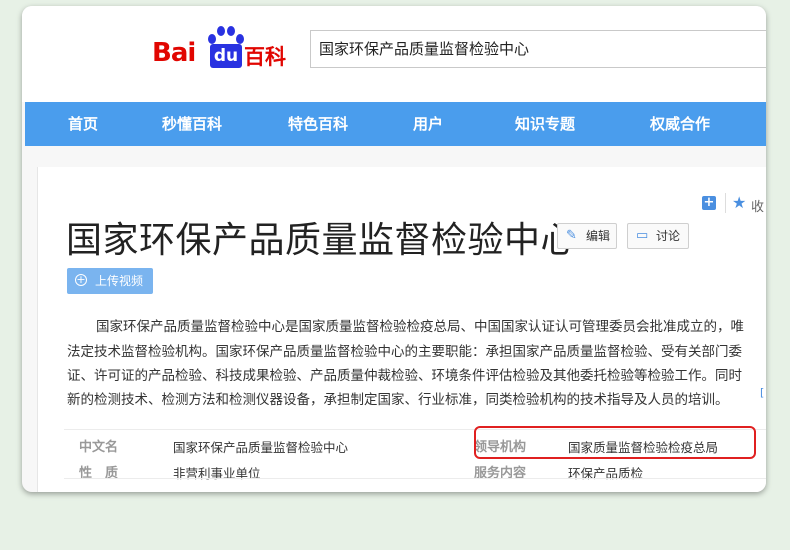 The width and height of the screenshot is (790, 550). I want to click on plus-circle-icon: +, so click(81, 279).